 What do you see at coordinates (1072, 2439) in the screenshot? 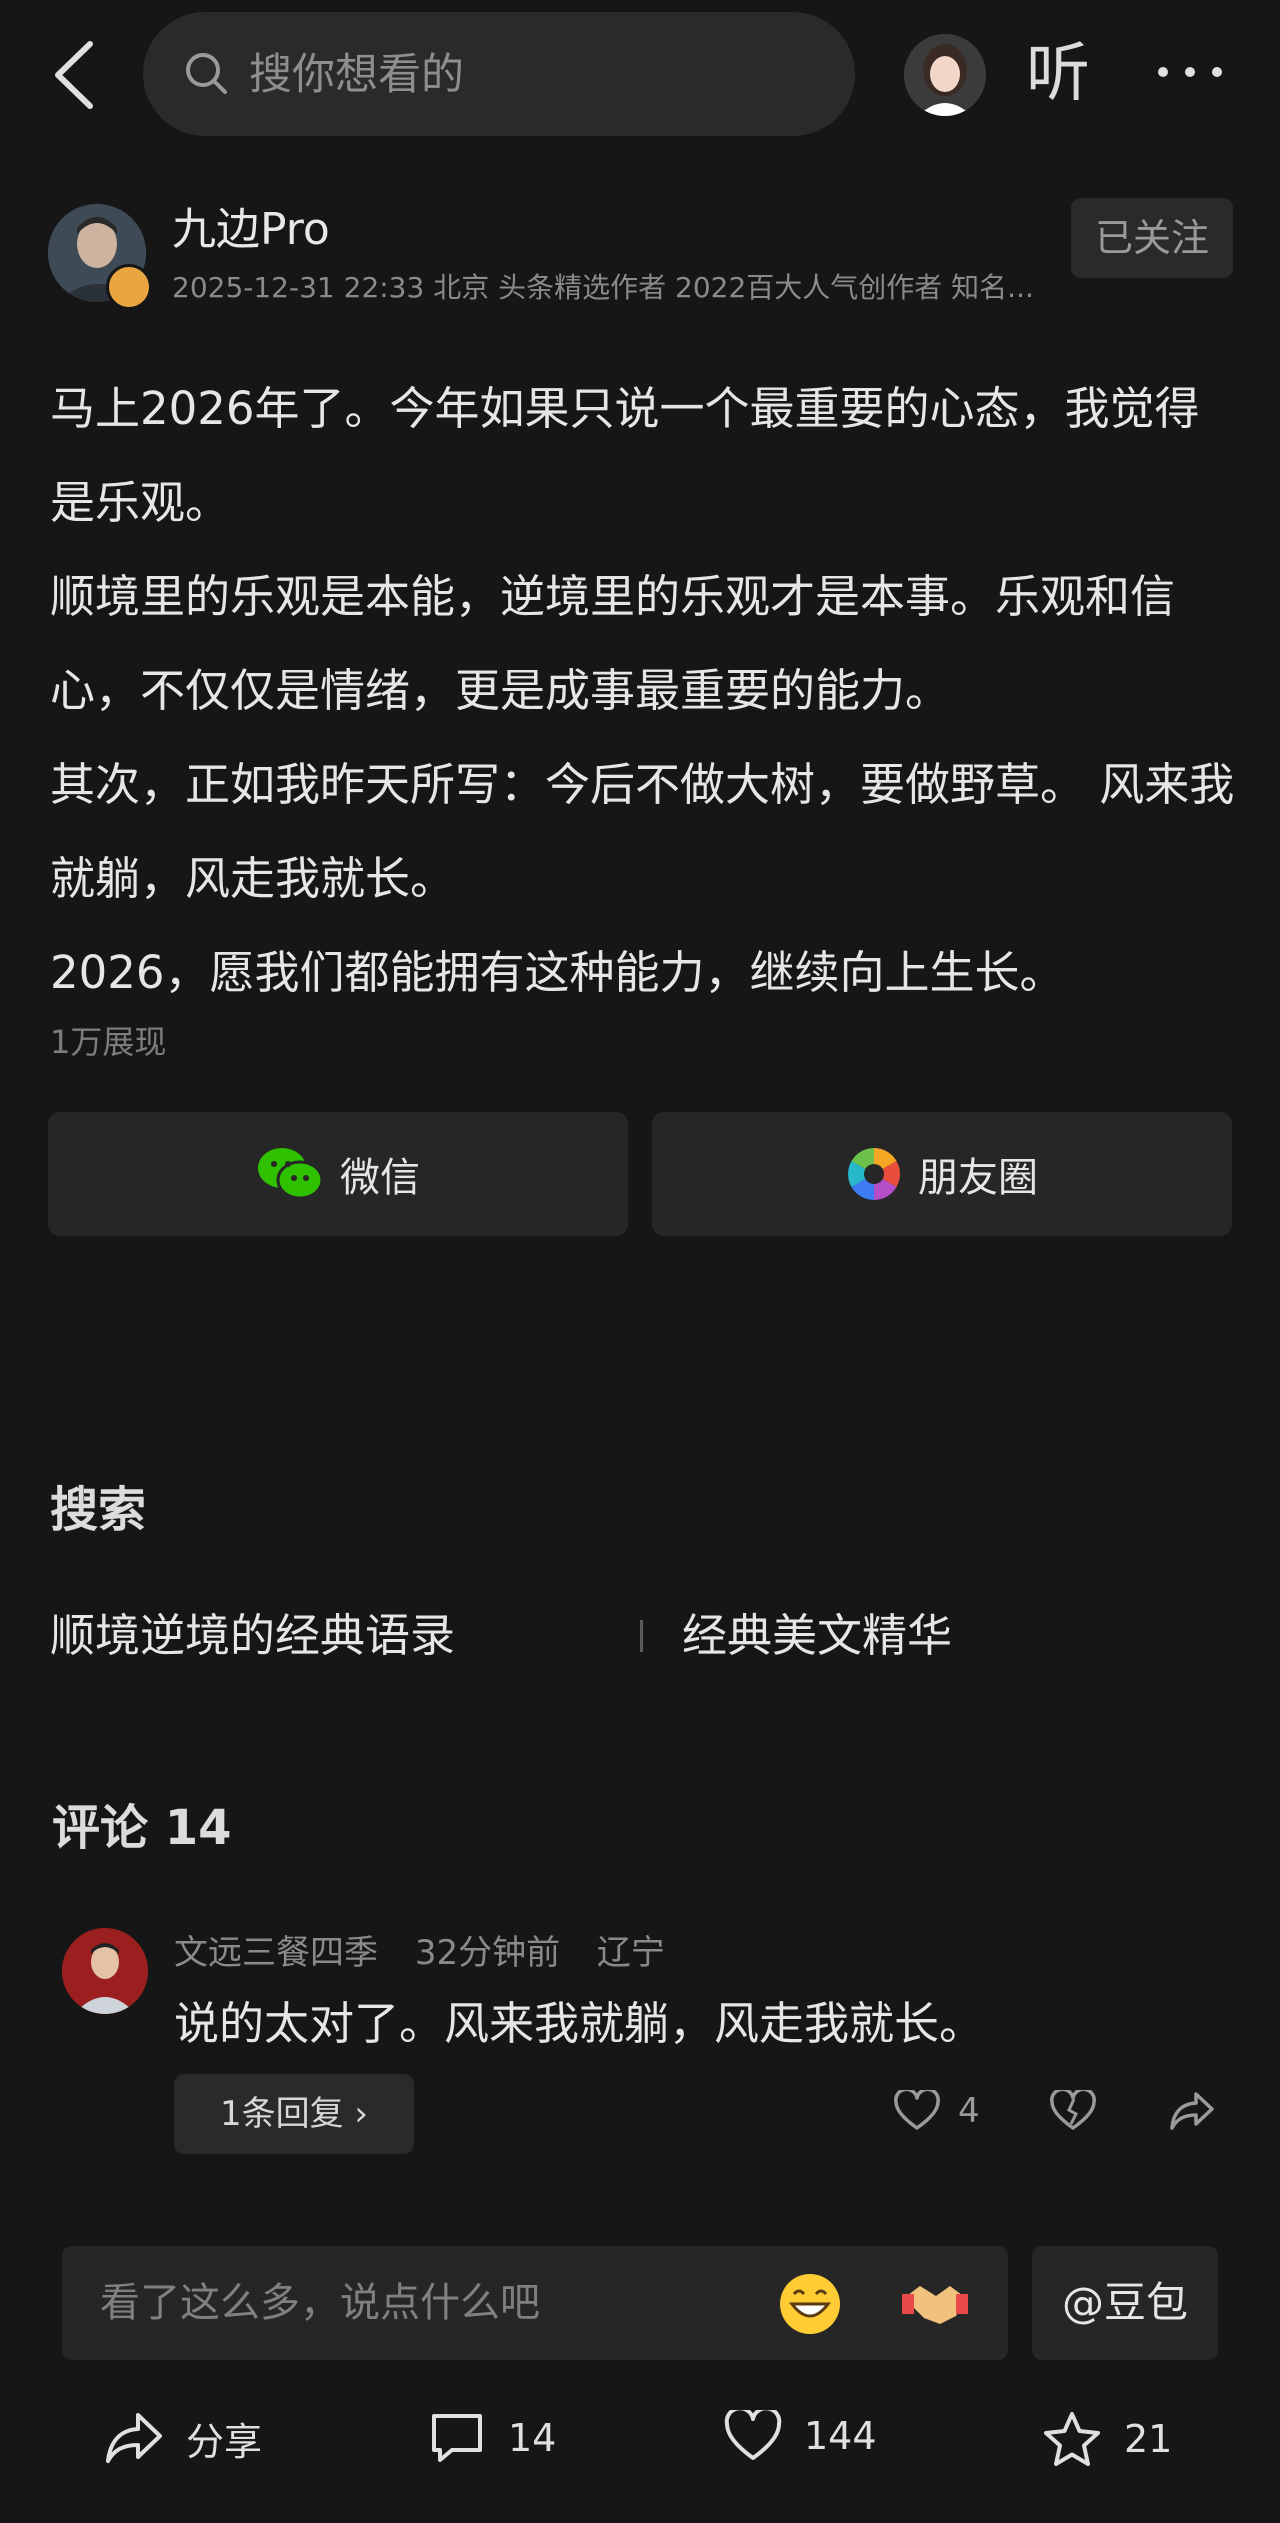
I see `star-icon` at bounding box center [1072, 2439].